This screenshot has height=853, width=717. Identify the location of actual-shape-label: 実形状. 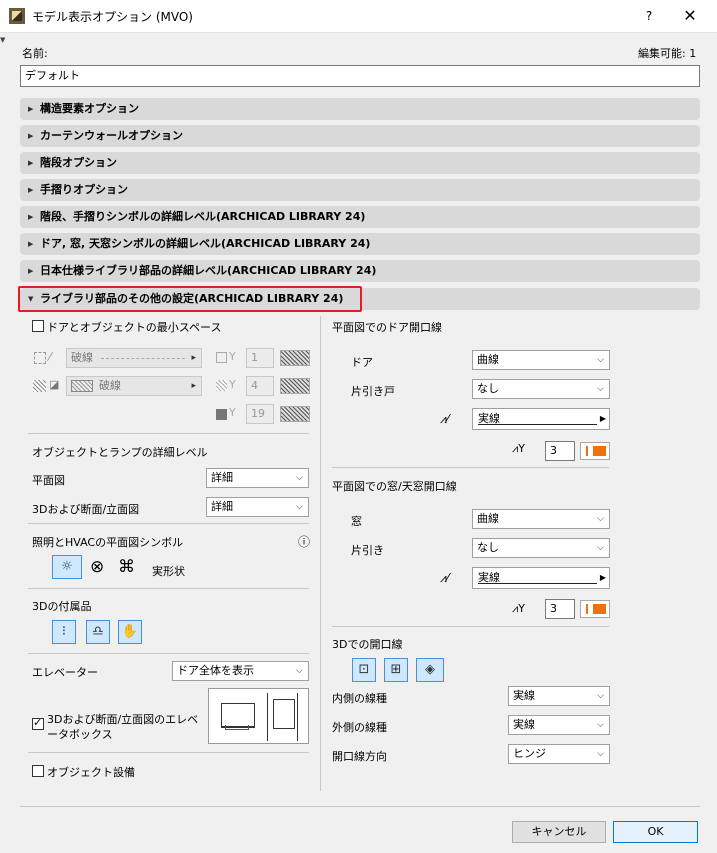
(168, 571).